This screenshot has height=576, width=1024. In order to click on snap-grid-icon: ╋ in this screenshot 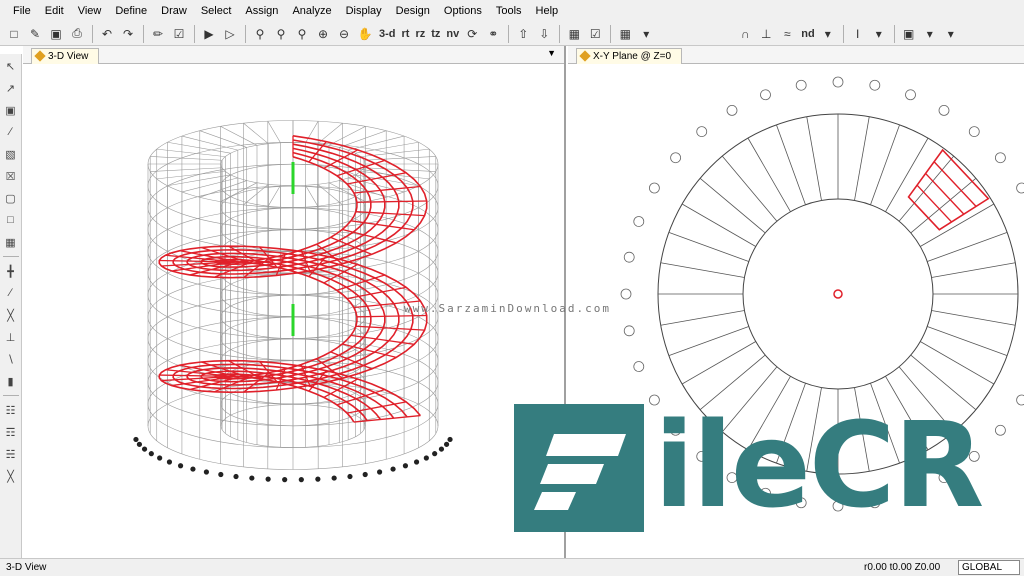, I will do `click(11, 271)`.